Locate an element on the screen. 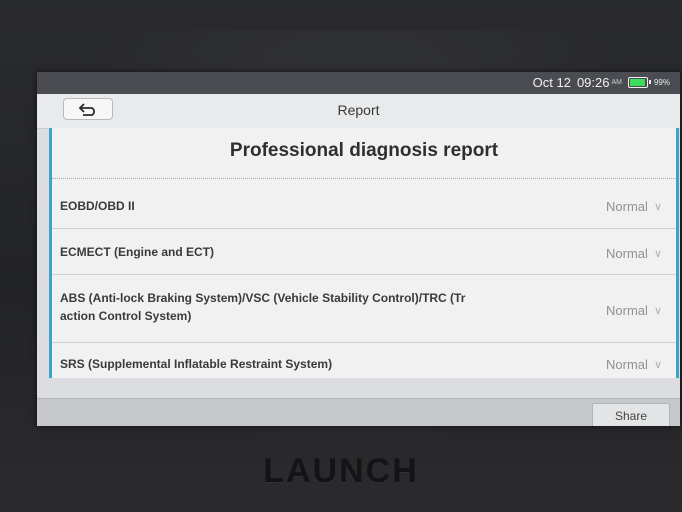  status-date: Oct 12 is located at coordinates (551, 82).